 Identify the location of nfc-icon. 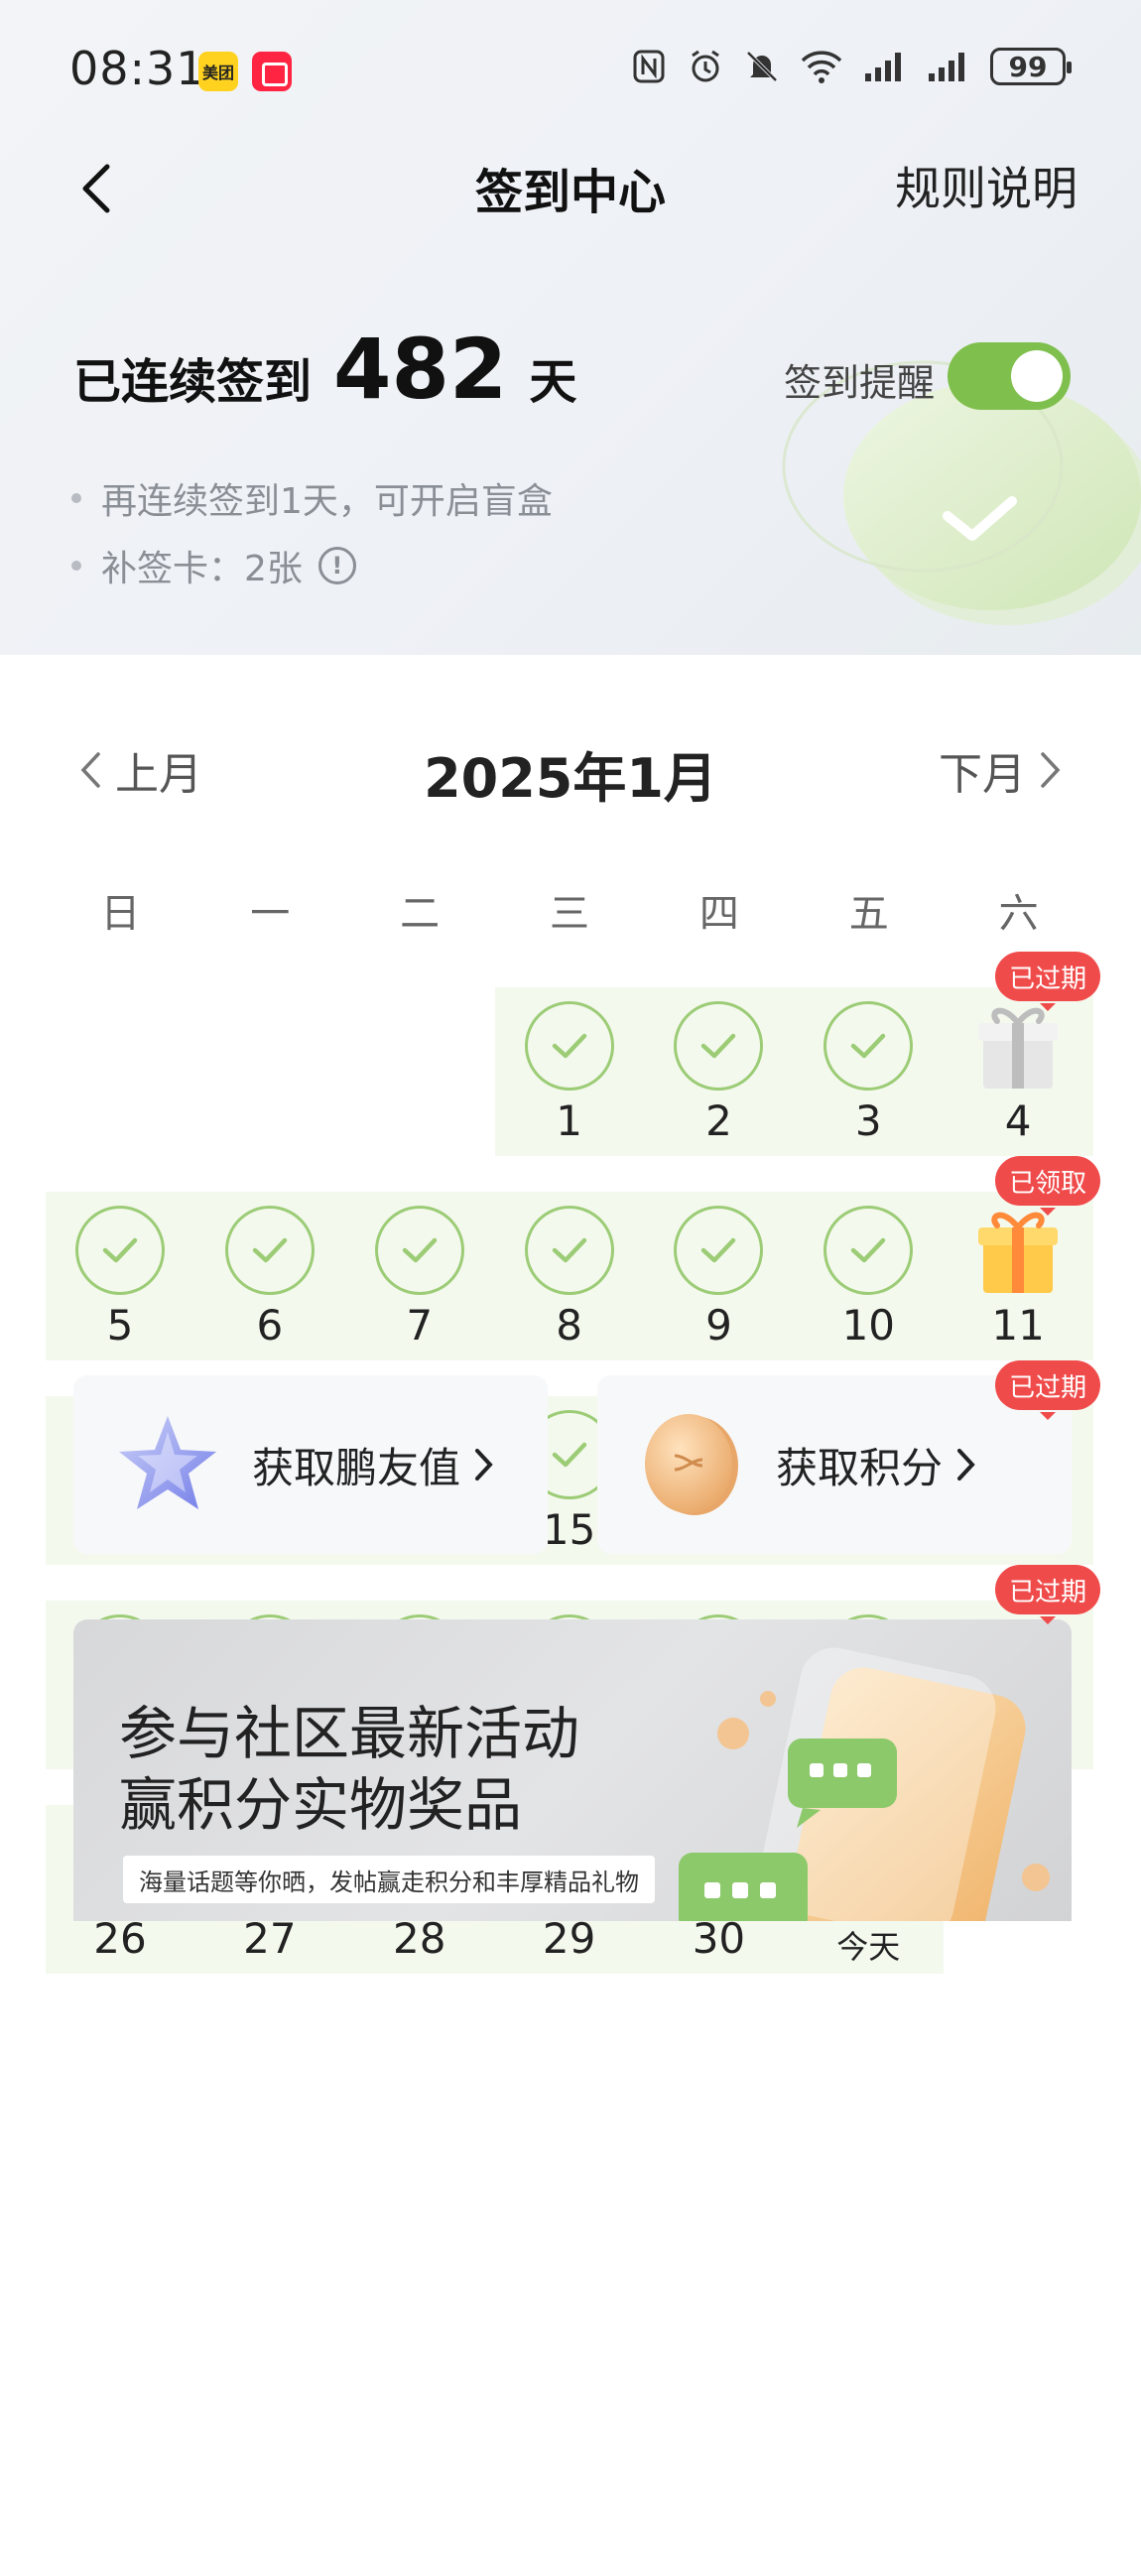
(649, 67).